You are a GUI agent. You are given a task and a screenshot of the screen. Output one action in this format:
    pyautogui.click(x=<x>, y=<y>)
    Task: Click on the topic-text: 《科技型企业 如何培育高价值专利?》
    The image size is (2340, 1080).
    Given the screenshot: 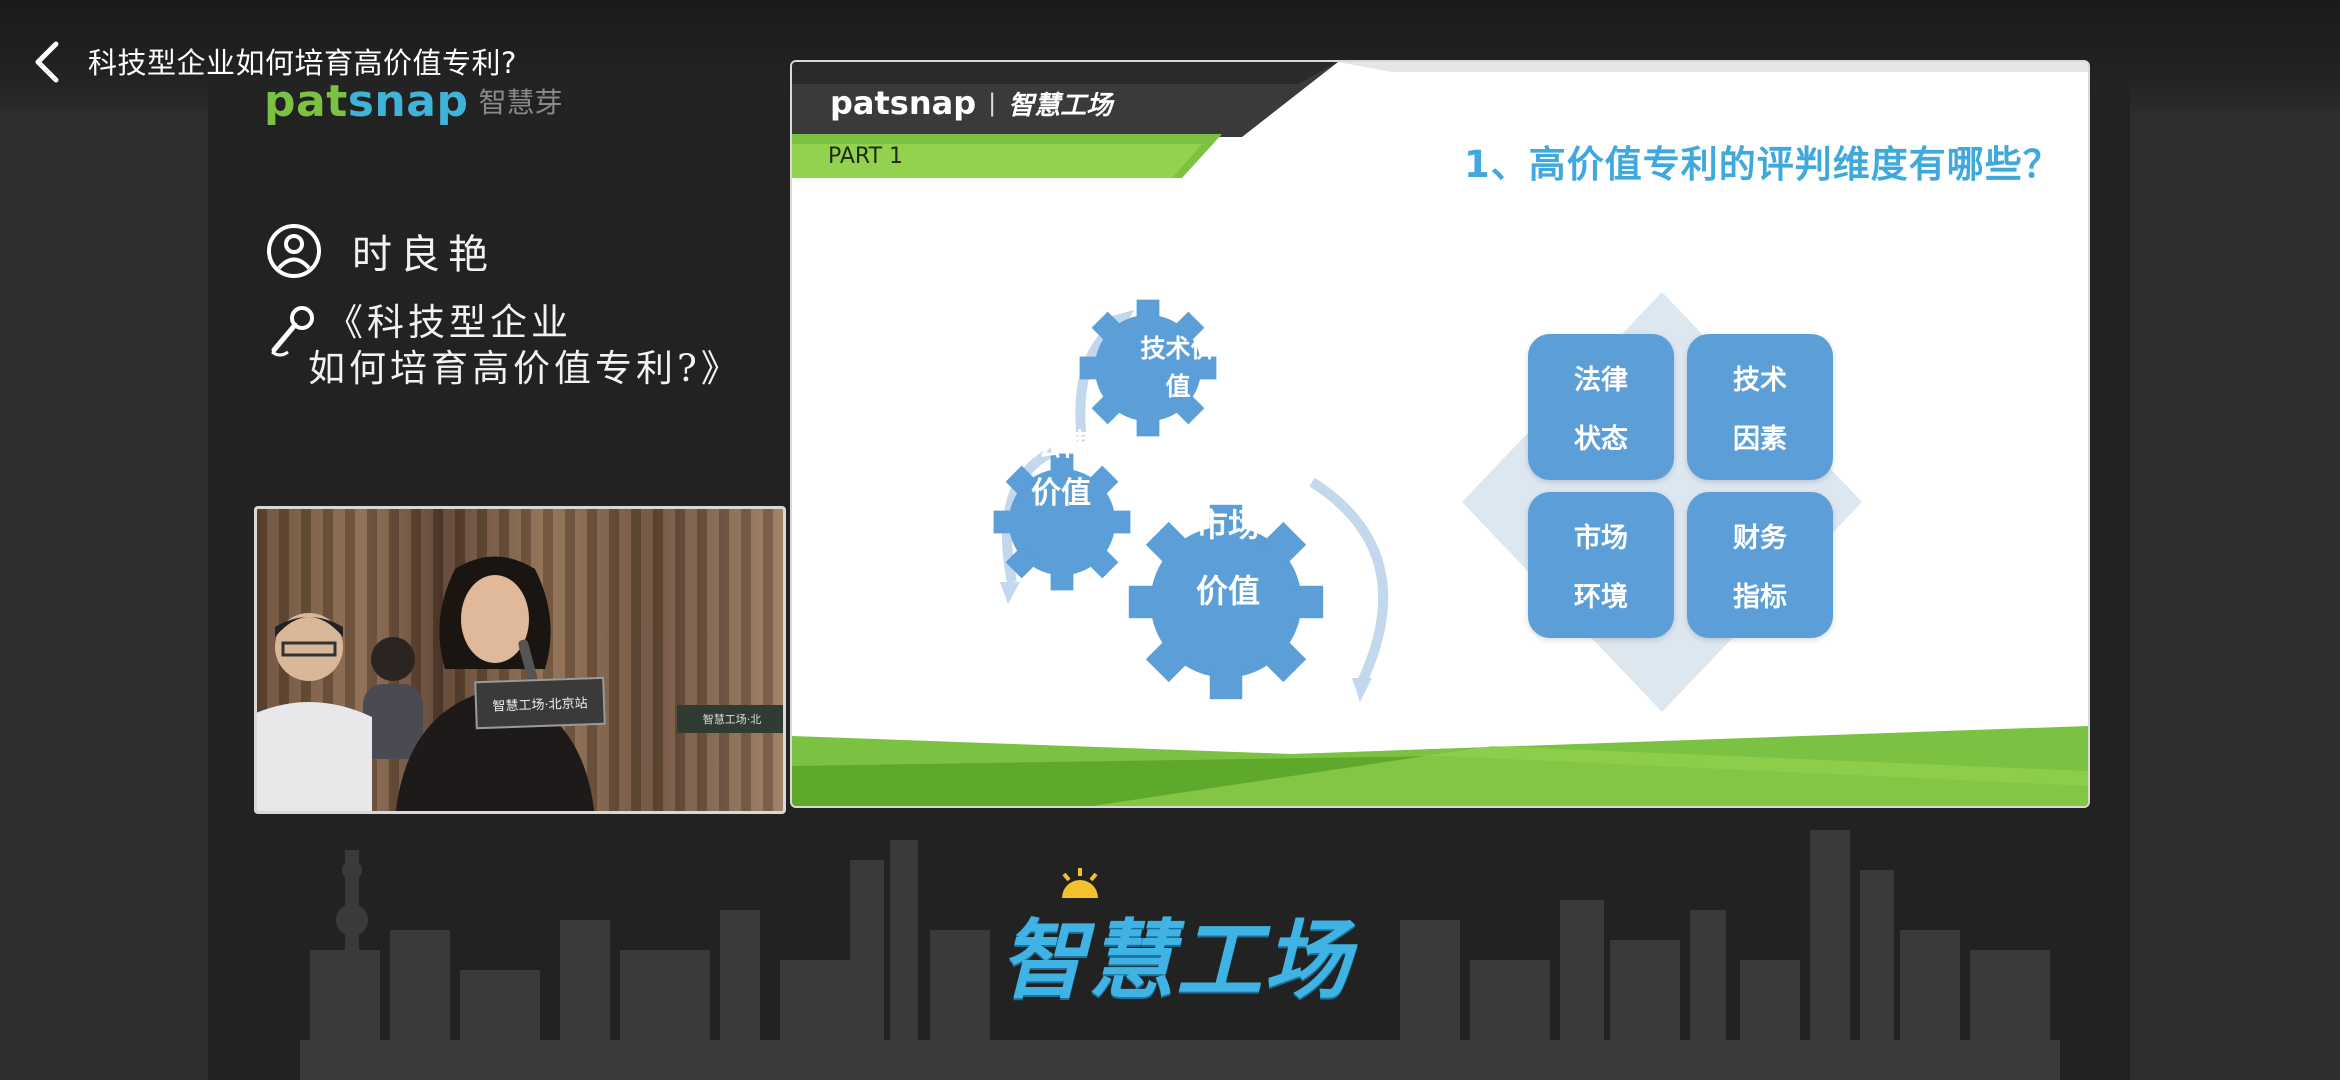 What is the action you would take?
    pyautogui.click(x=525, y=346)
    